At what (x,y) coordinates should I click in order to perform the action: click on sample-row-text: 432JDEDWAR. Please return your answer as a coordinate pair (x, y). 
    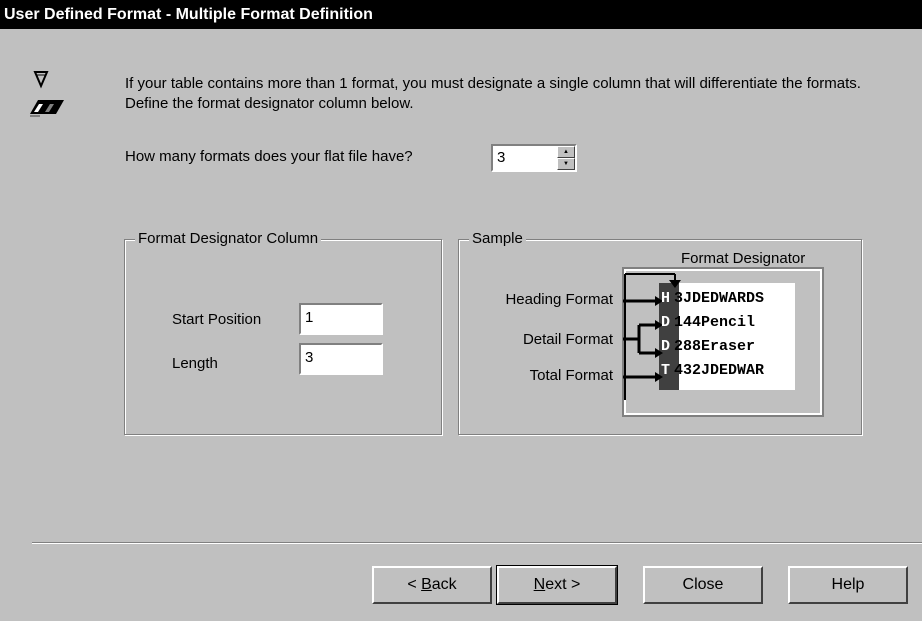
    Looking at the image, I should click on (719, 370).